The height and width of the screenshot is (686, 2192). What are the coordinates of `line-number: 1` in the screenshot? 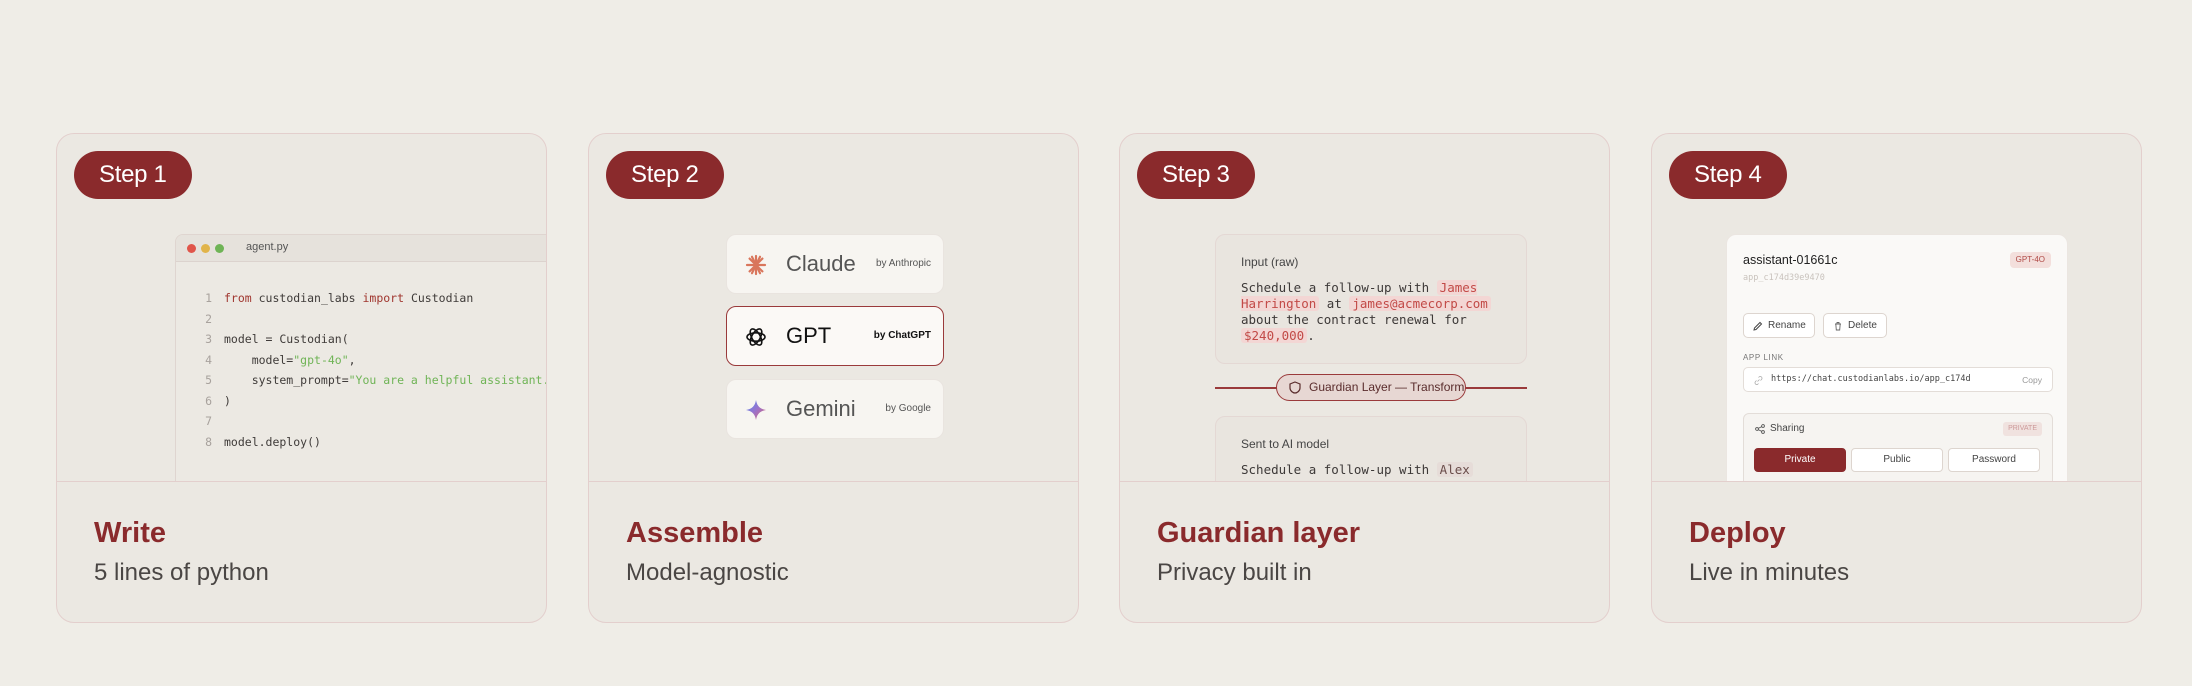 It's located at (208, 298).